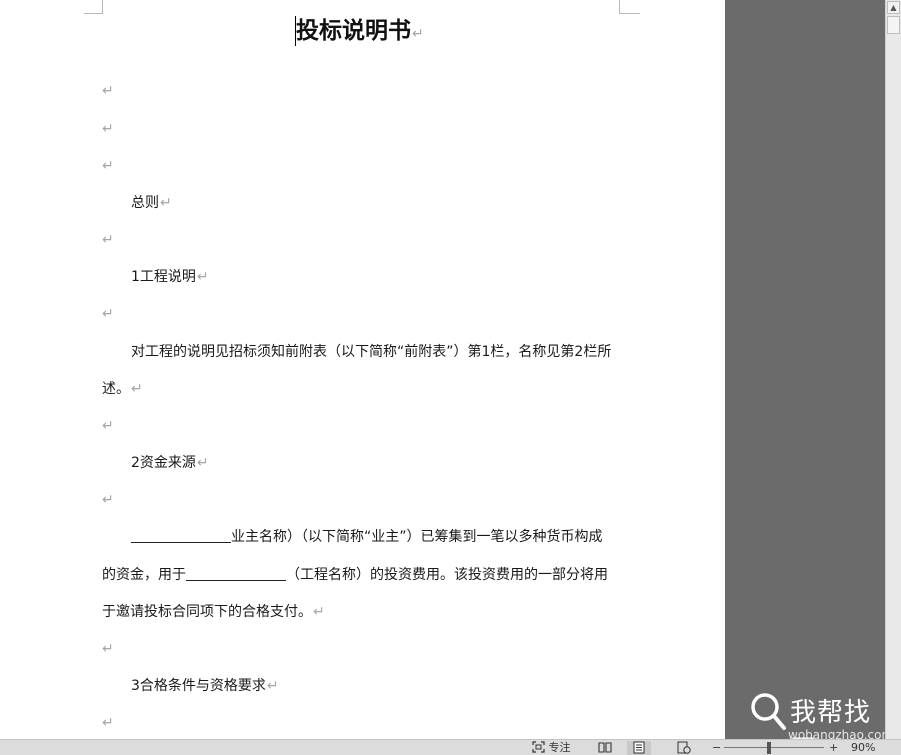 This screenshot has width=901, height=755. I want to click on item-heading-2: 2资金来源↵, so click(170, 463).